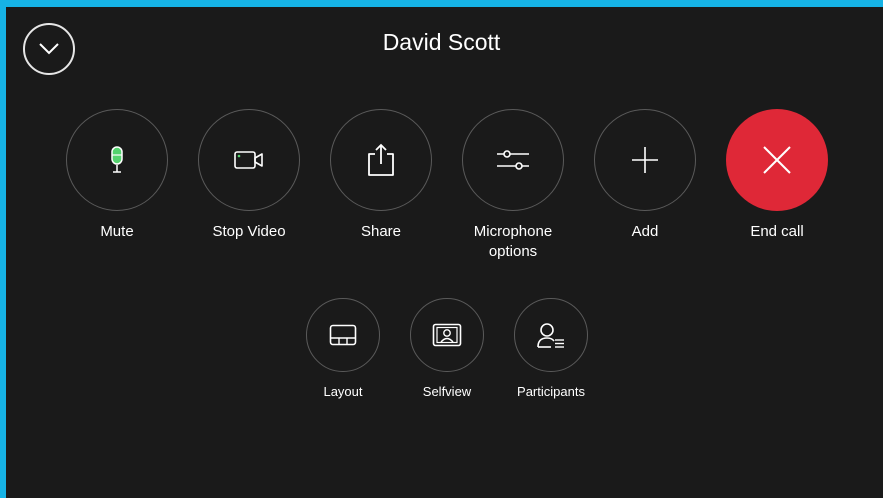 The image size is (883, 498). I want to click on camera-icon, so click(248, 160).